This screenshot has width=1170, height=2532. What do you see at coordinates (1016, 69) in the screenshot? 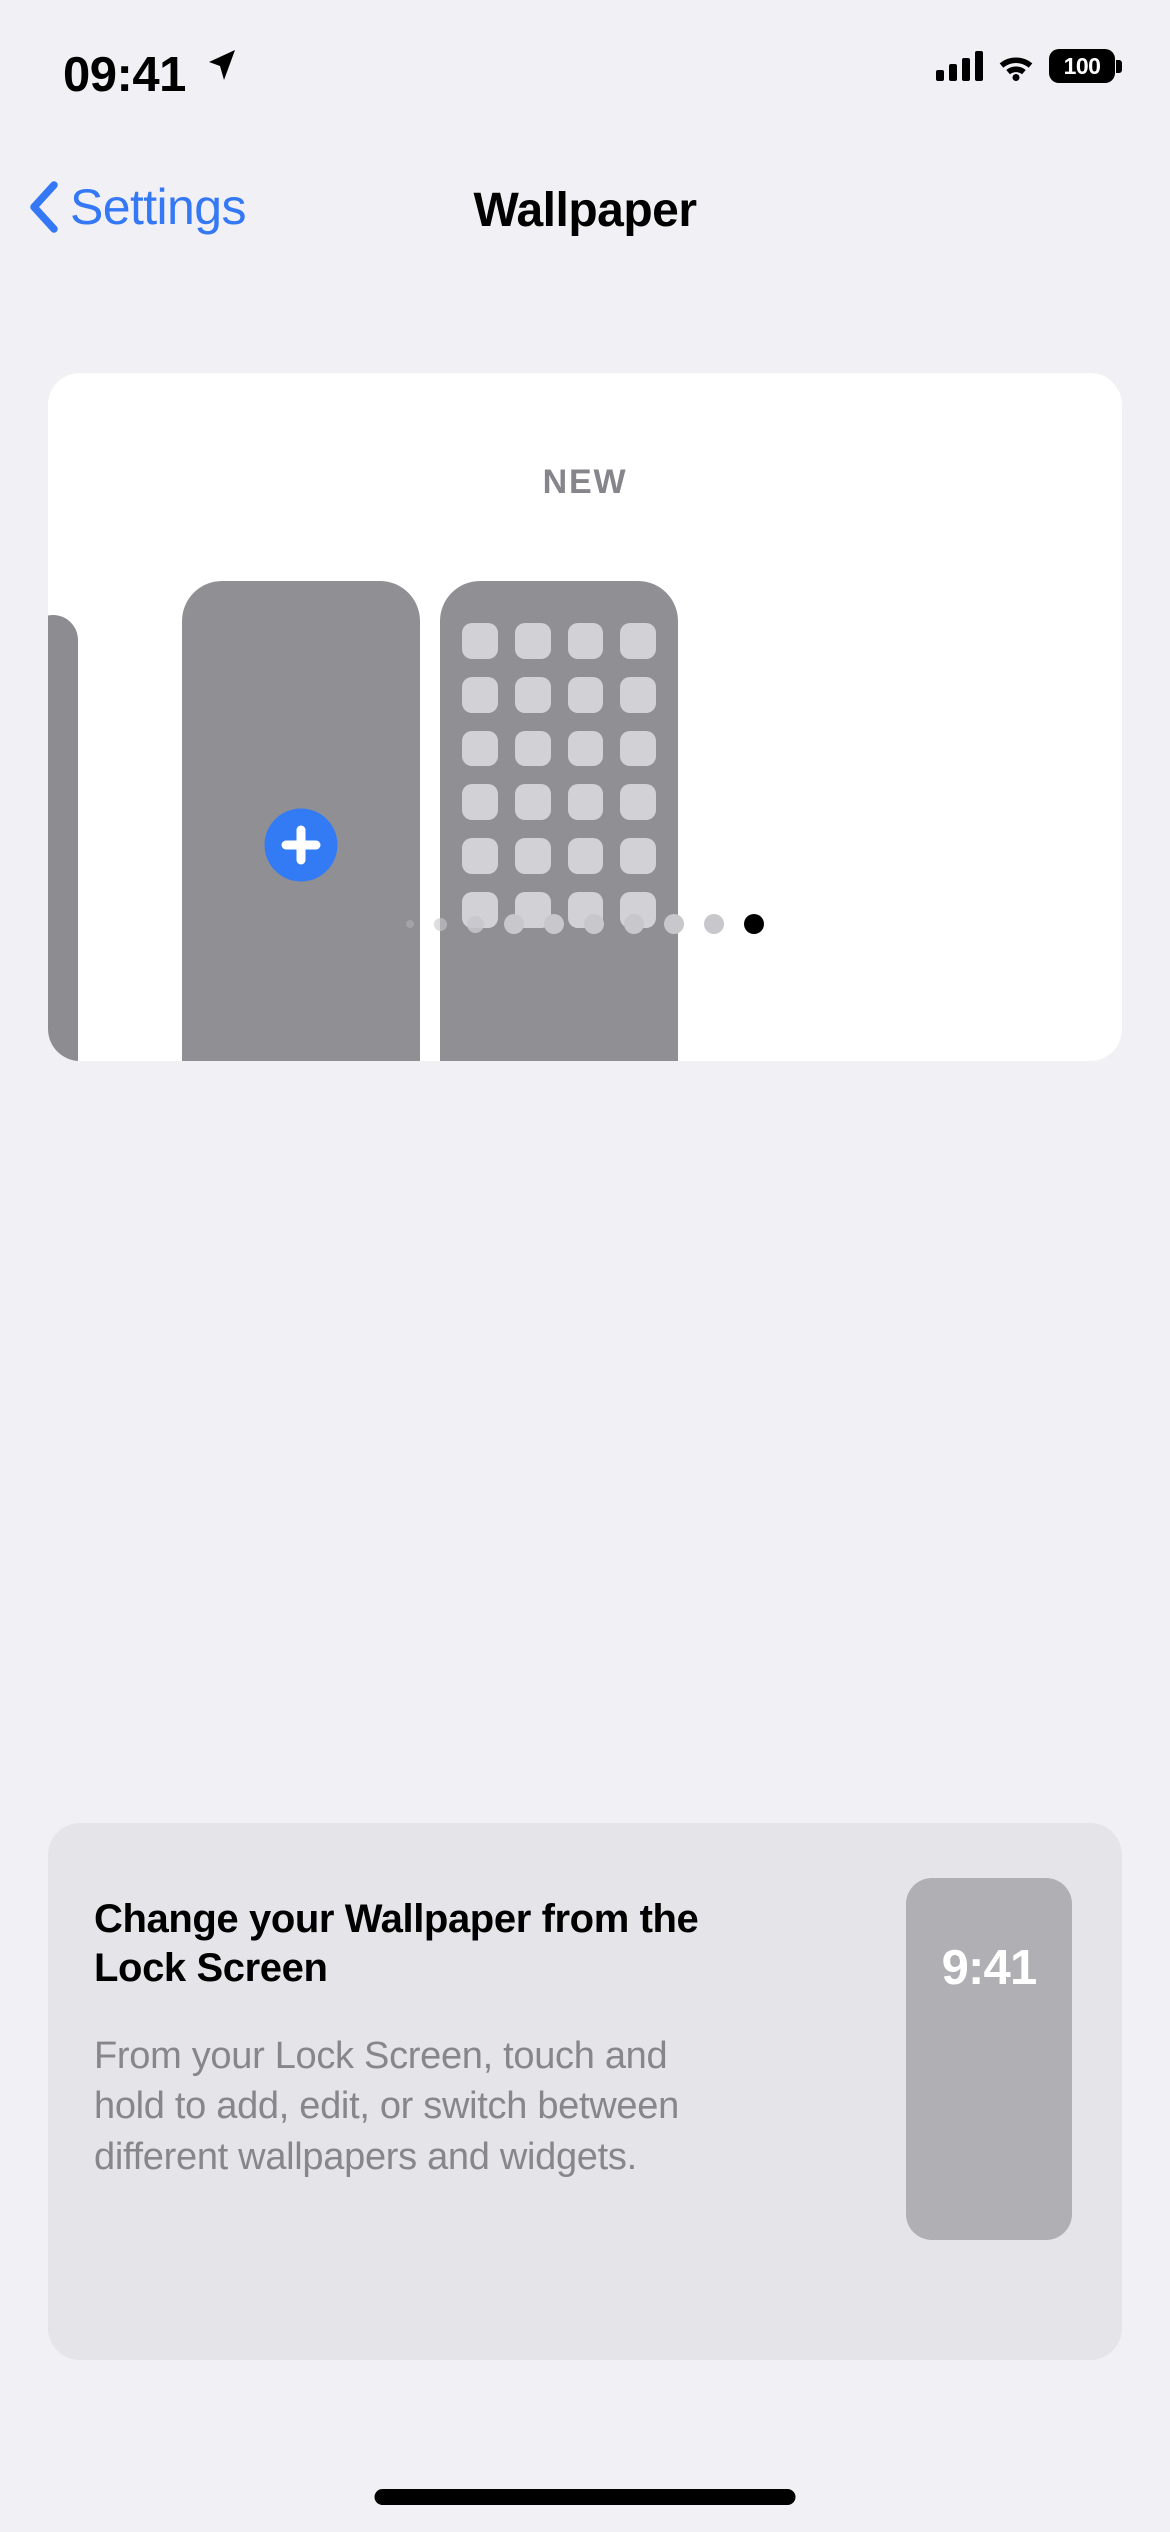
I see `wifi-icon` at bounding box center [1016, 69].